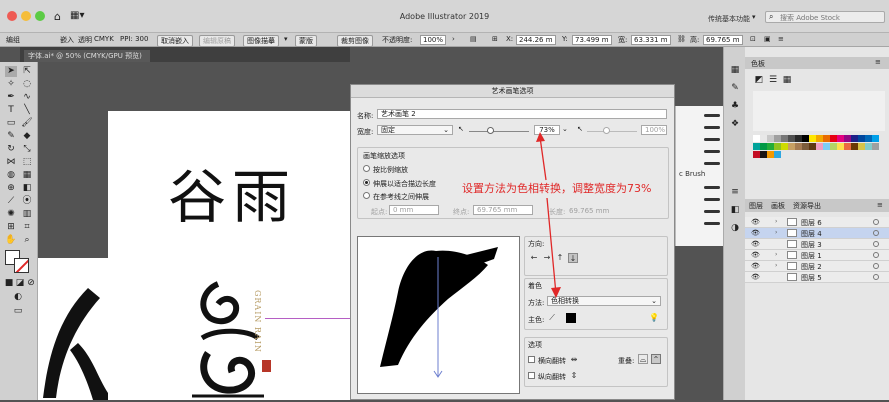 The height and width of the screenshot is (402, 889). What do you see at coordinates (548, 215) in the screenshot?
I see `annotation-arrows` at bounding box center [548, 215].